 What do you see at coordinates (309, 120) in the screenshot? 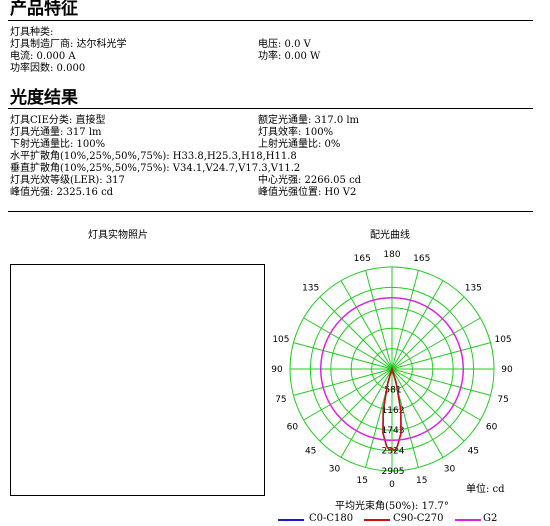
I see `rated-flux: 额定光通量: 317.0 lm` at bounding box center [309, 120].